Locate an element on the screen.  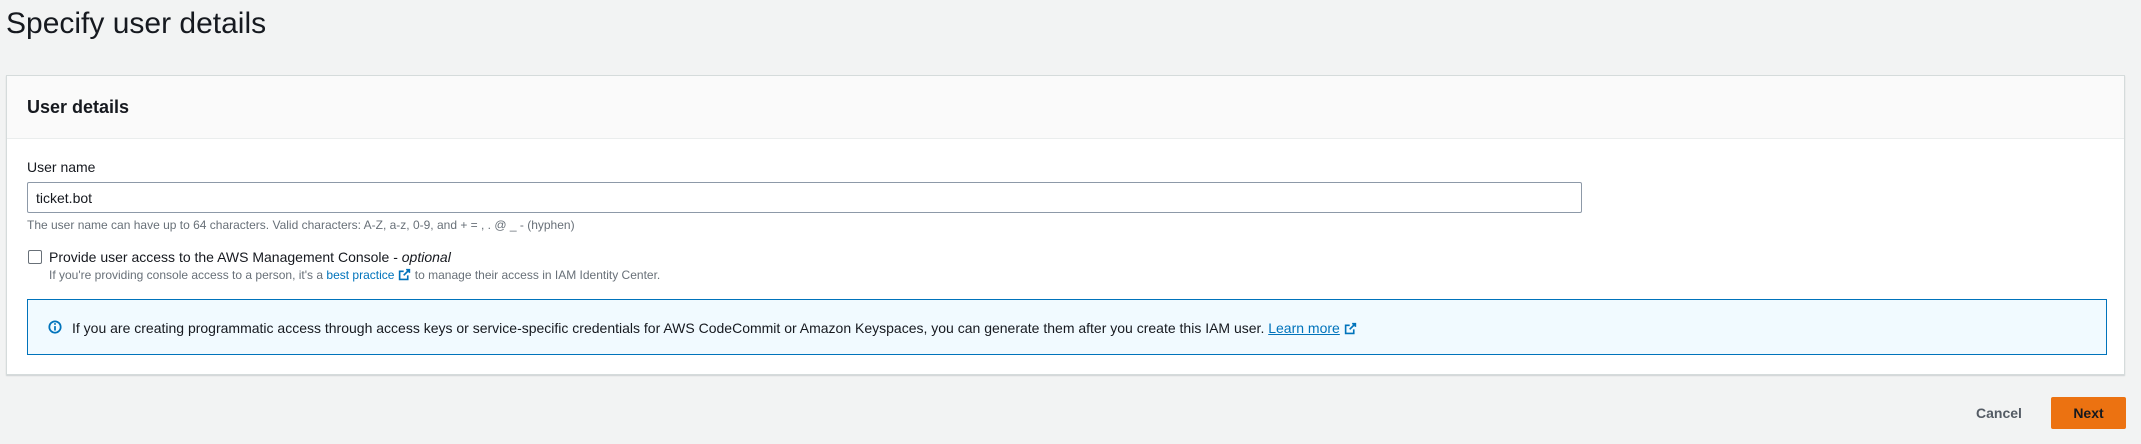
cancel-button: Cancel is located at coordinates (1999, 413).